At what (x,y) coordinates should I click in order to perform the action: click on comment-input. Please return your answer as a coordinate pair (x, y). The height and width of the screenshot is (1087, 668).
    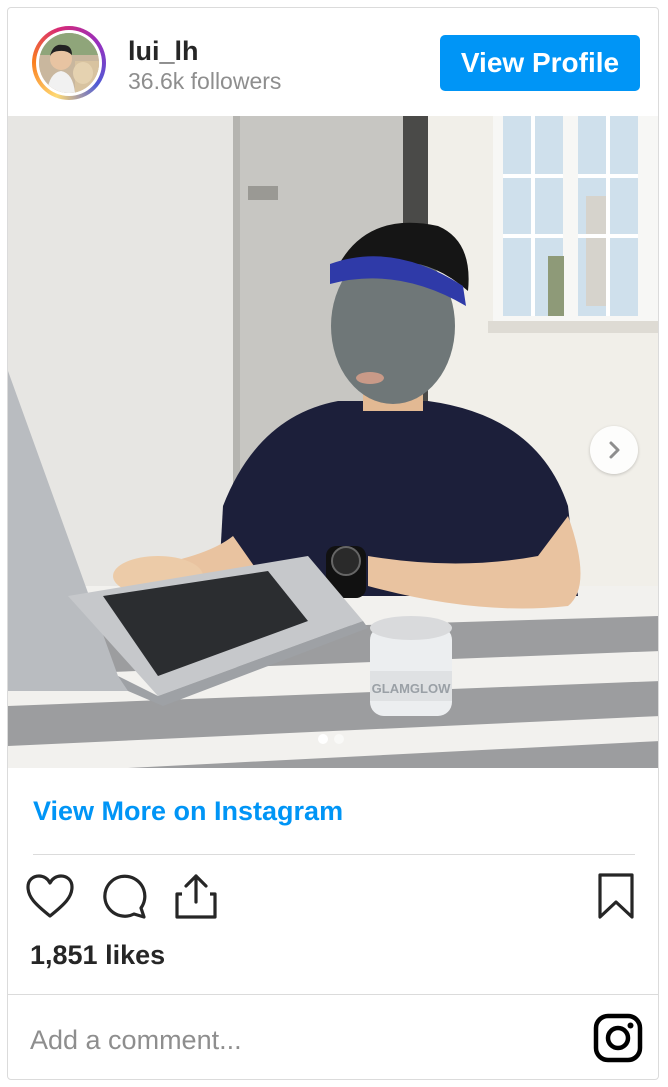
    Looking at the image, I should click on (290, 1040).